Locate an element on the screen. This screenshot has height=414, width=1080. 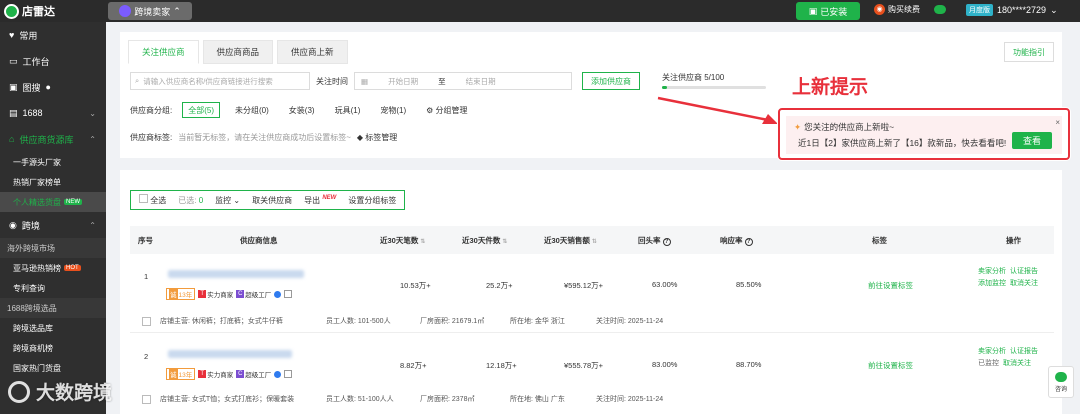
watermark-text: 大数跨境 is located at coordinates (74, 393).